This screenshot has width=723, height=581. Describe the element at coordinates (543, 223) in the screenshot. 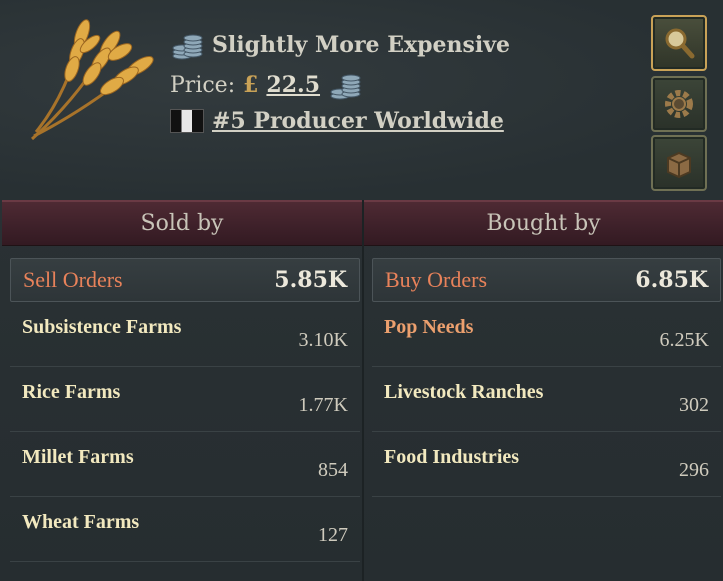

I see `bought-by-header: Bought by` at that location.